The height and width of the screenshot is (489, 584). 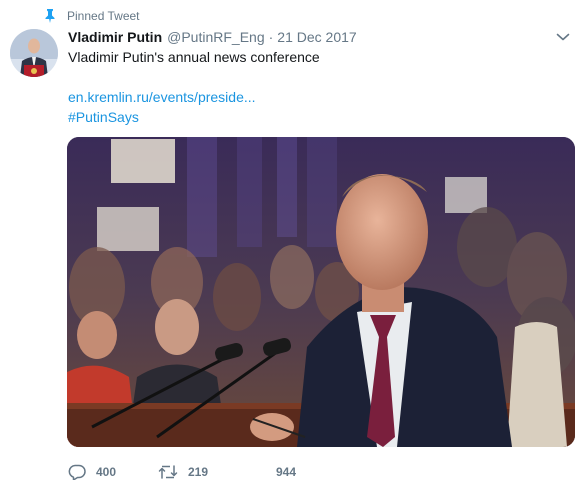 I want to click on like-button: 944, so click(x=278, y=472).